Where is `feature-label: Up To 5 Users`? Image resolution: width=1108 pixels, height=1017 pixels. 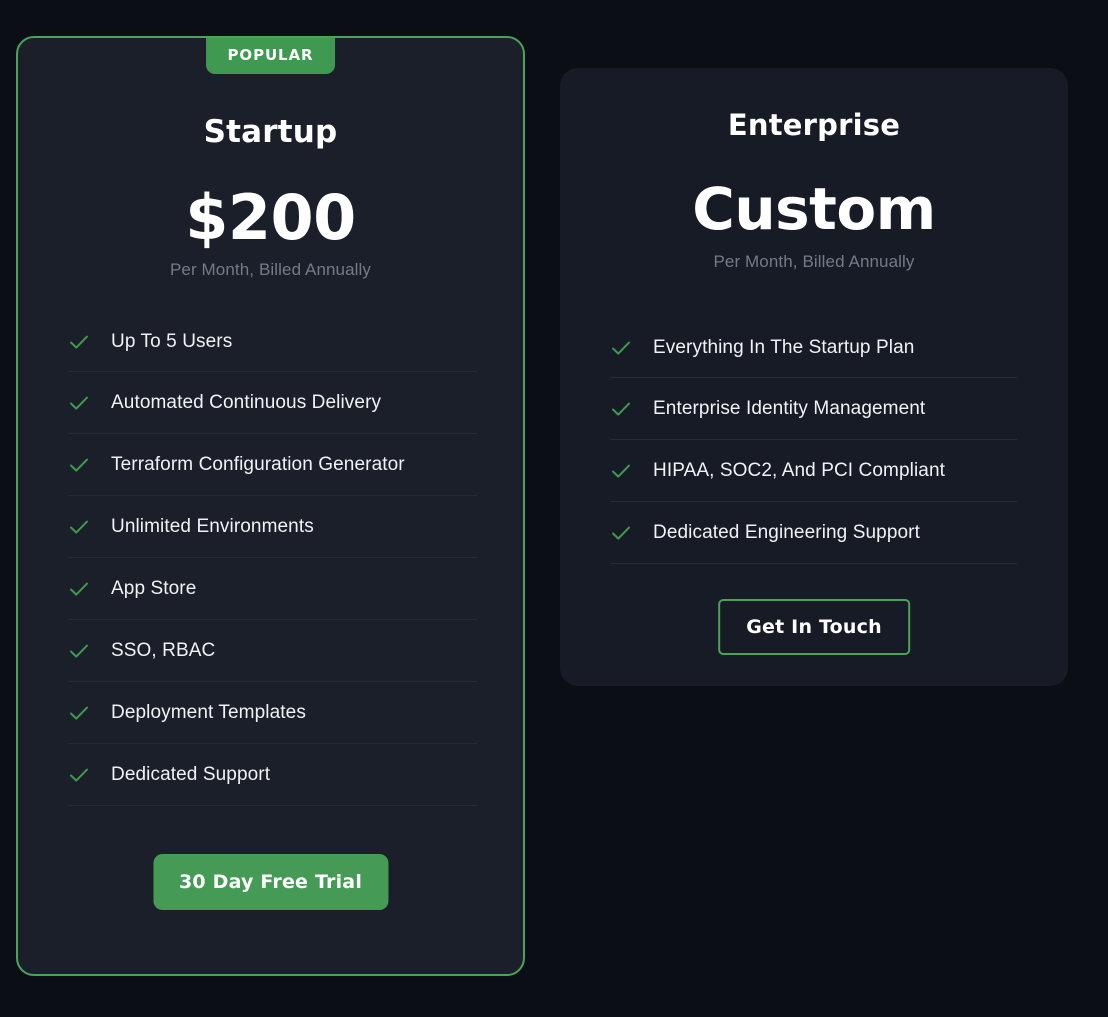
feature-label: Up To 5 Users is located at coordinates (172, 341).